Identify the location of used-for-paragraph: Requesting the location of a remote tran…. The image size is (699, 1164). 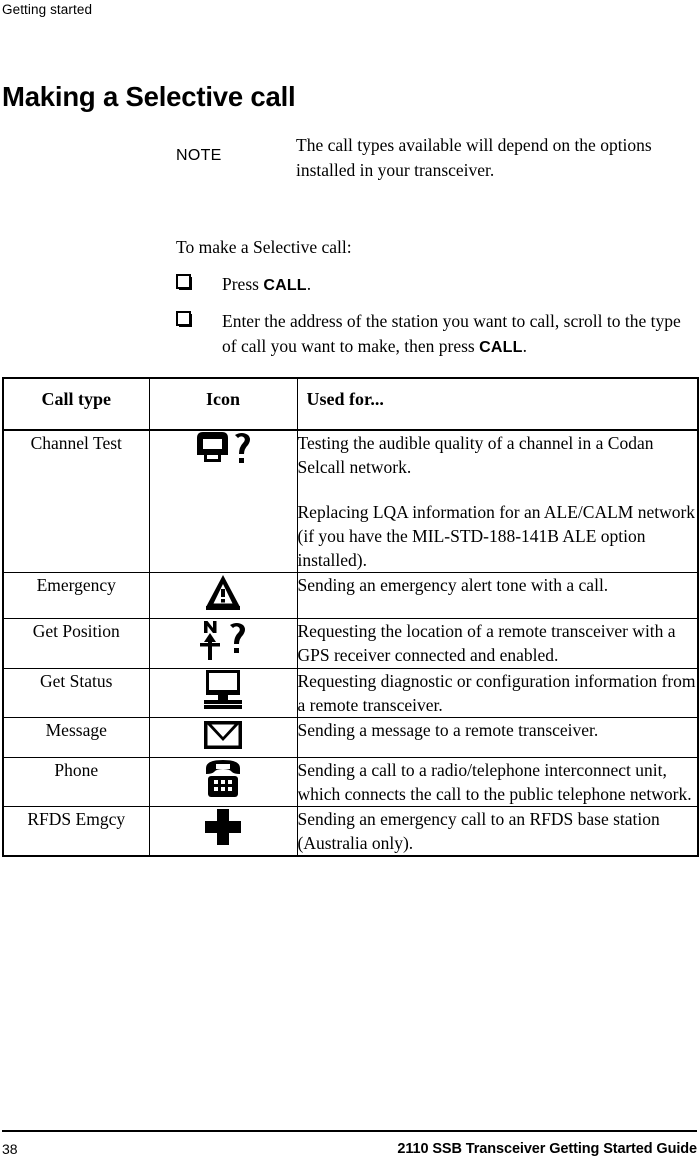
(486, 643).